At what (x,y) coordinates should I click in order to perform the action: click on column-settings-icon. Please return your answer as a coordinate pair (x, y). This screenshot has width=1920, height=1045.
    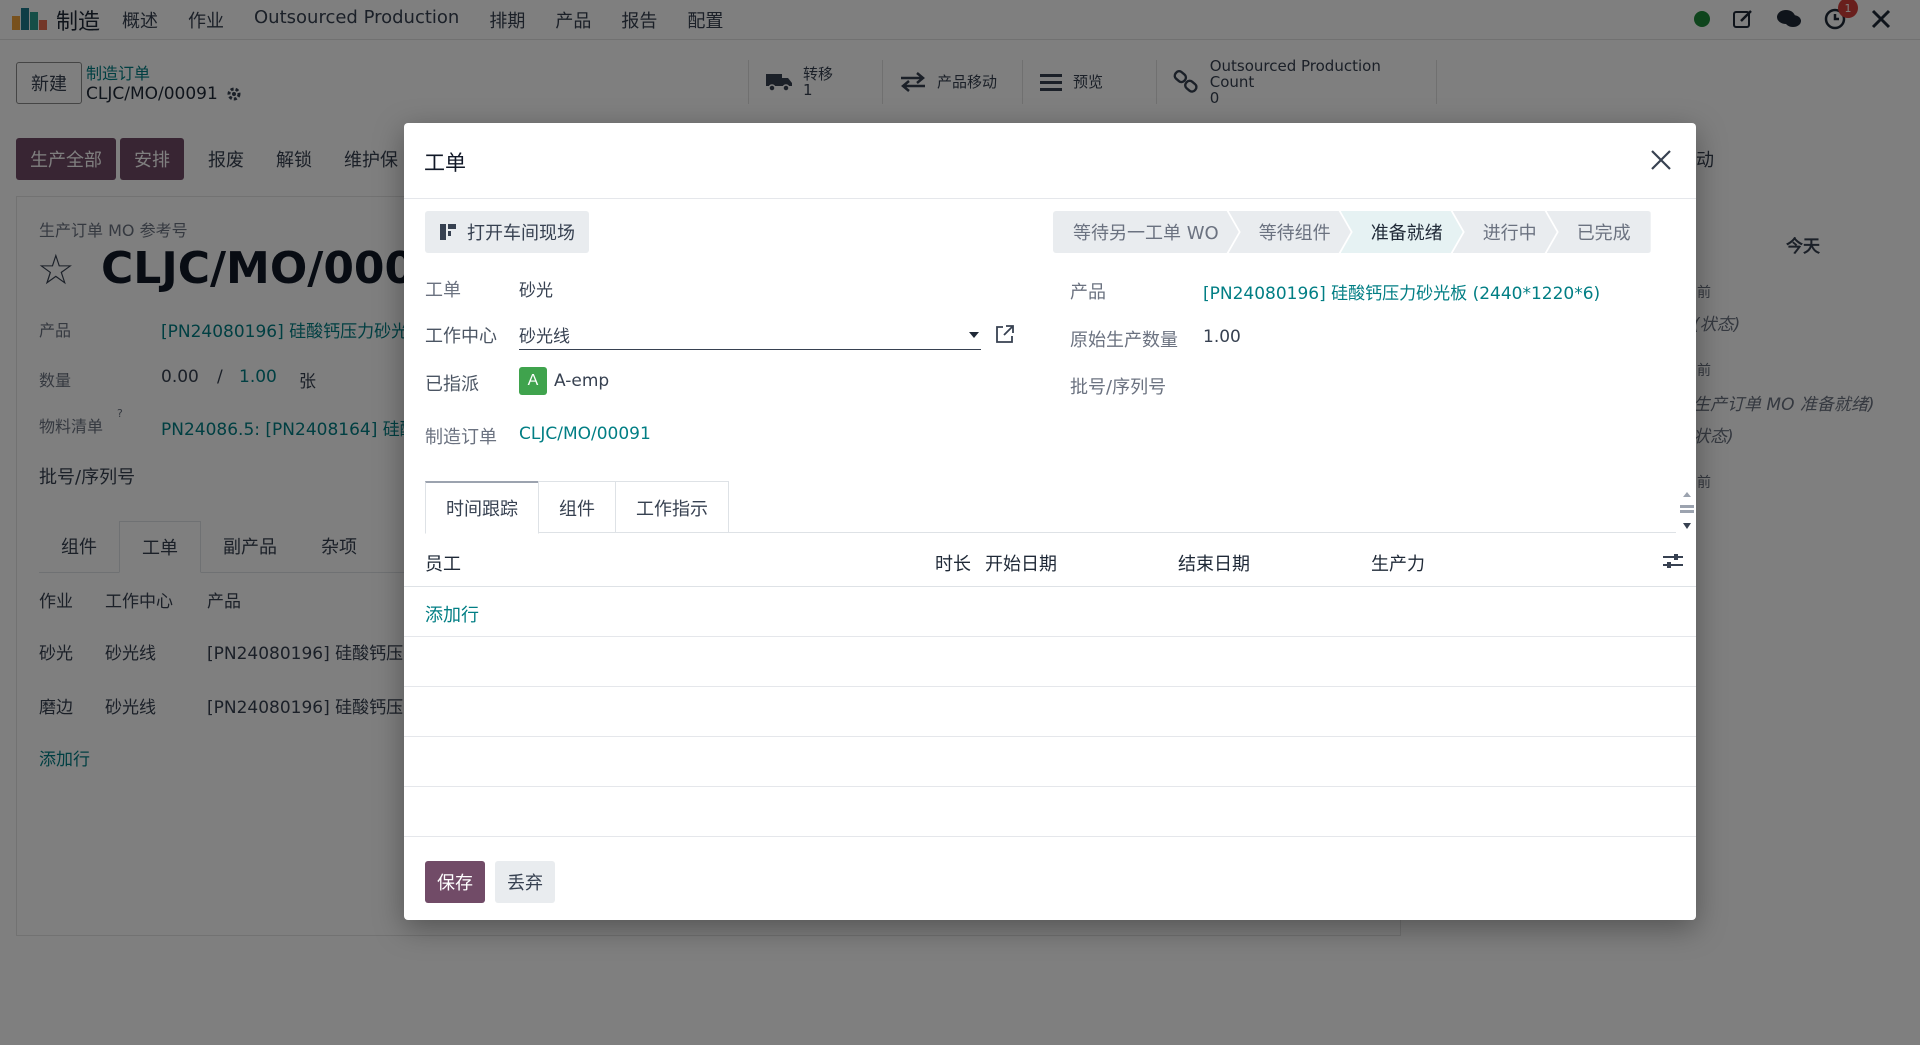
    Looking at the image, I should click on (1673, 561).